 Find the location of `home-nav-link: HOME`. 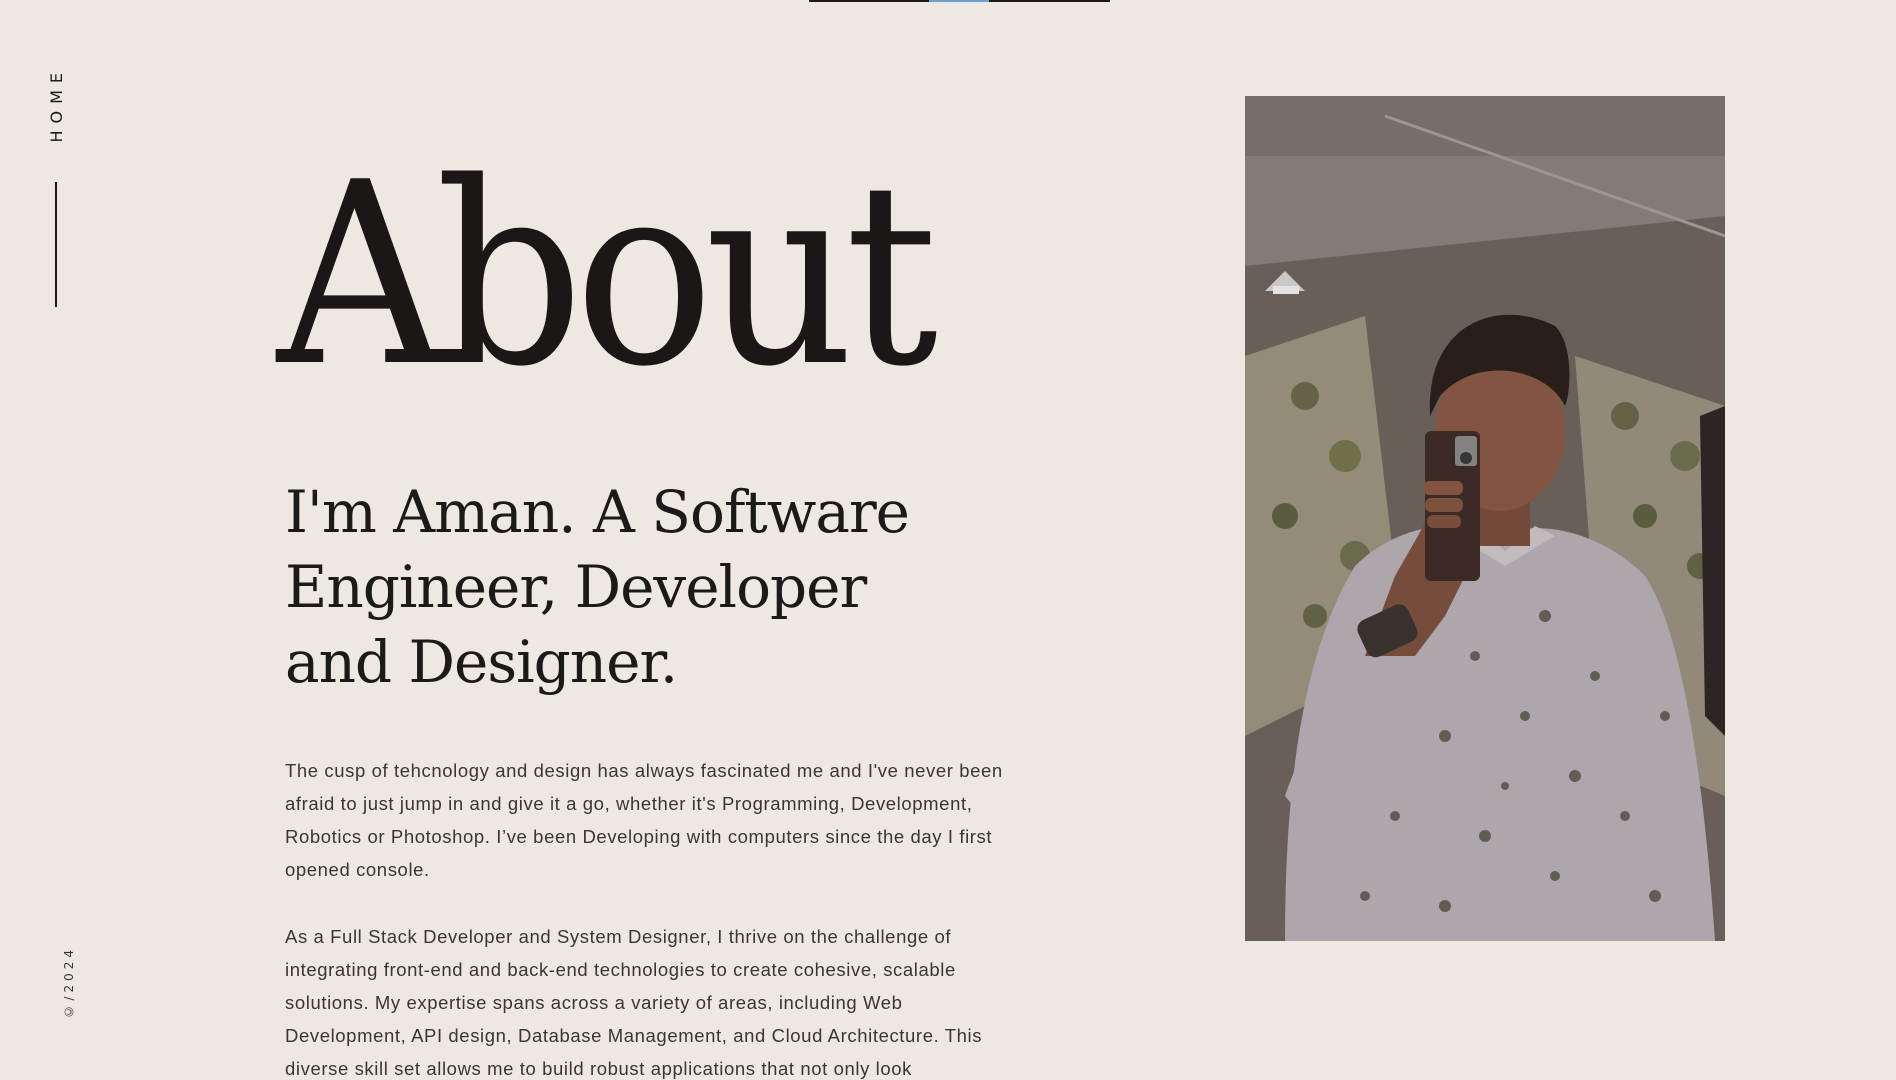

home-nav-link: HOME is located at coordinates (57, 104).